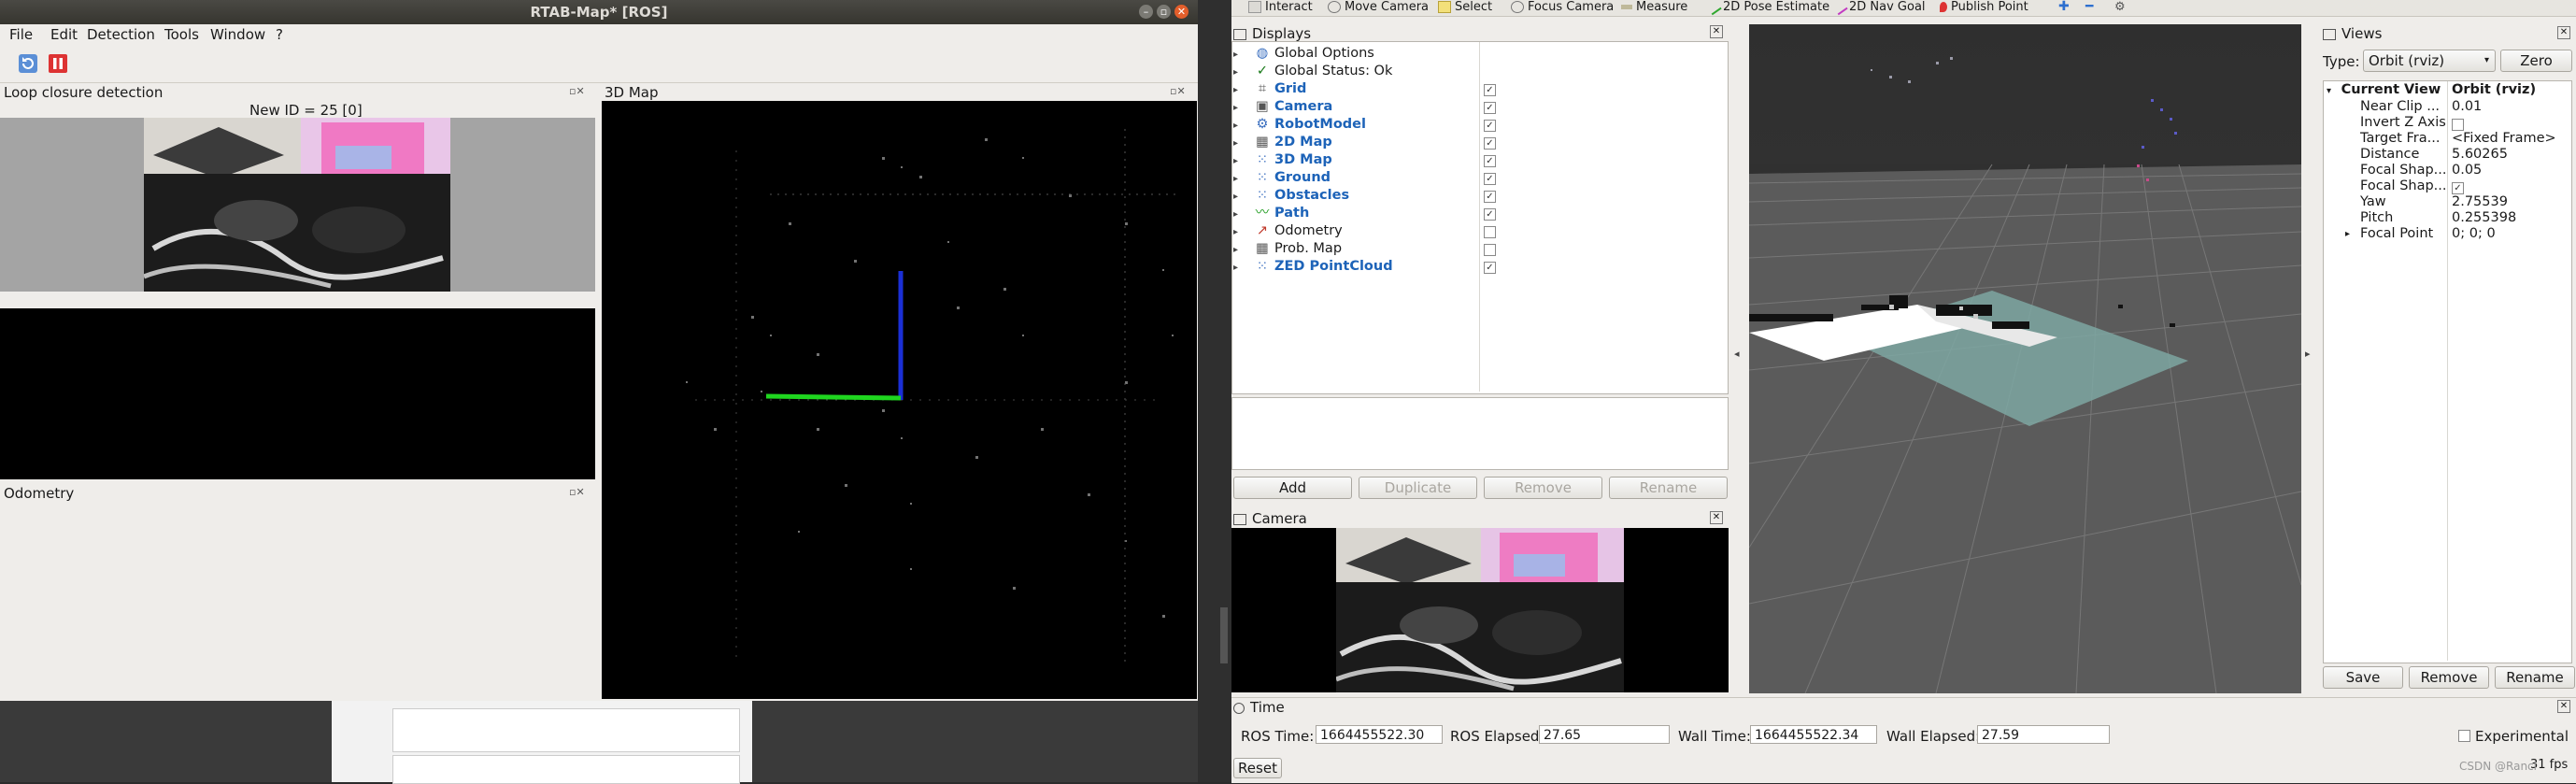  Describe the element at coordinates (2447, 202) in the screenshot. I see `view-property-row: Yaw 2.75539` at that location.